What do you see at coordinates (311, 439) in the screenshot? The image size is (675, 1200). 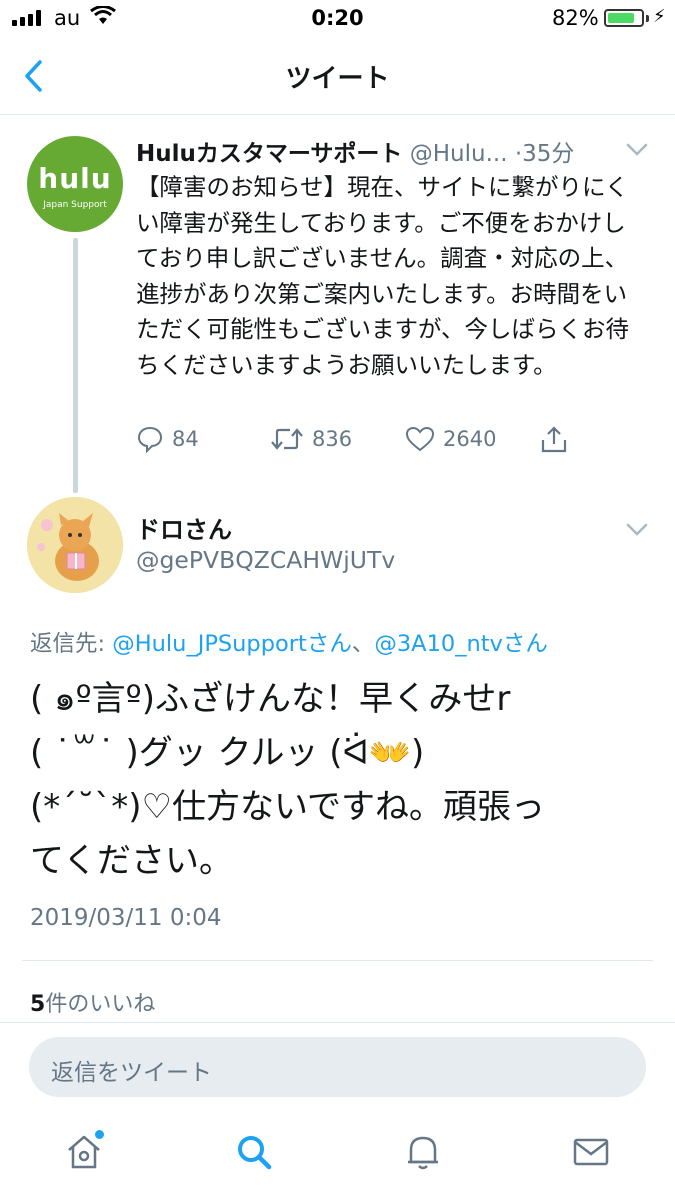 I see `retweet-button: 836` at bounding box center [311, 439].